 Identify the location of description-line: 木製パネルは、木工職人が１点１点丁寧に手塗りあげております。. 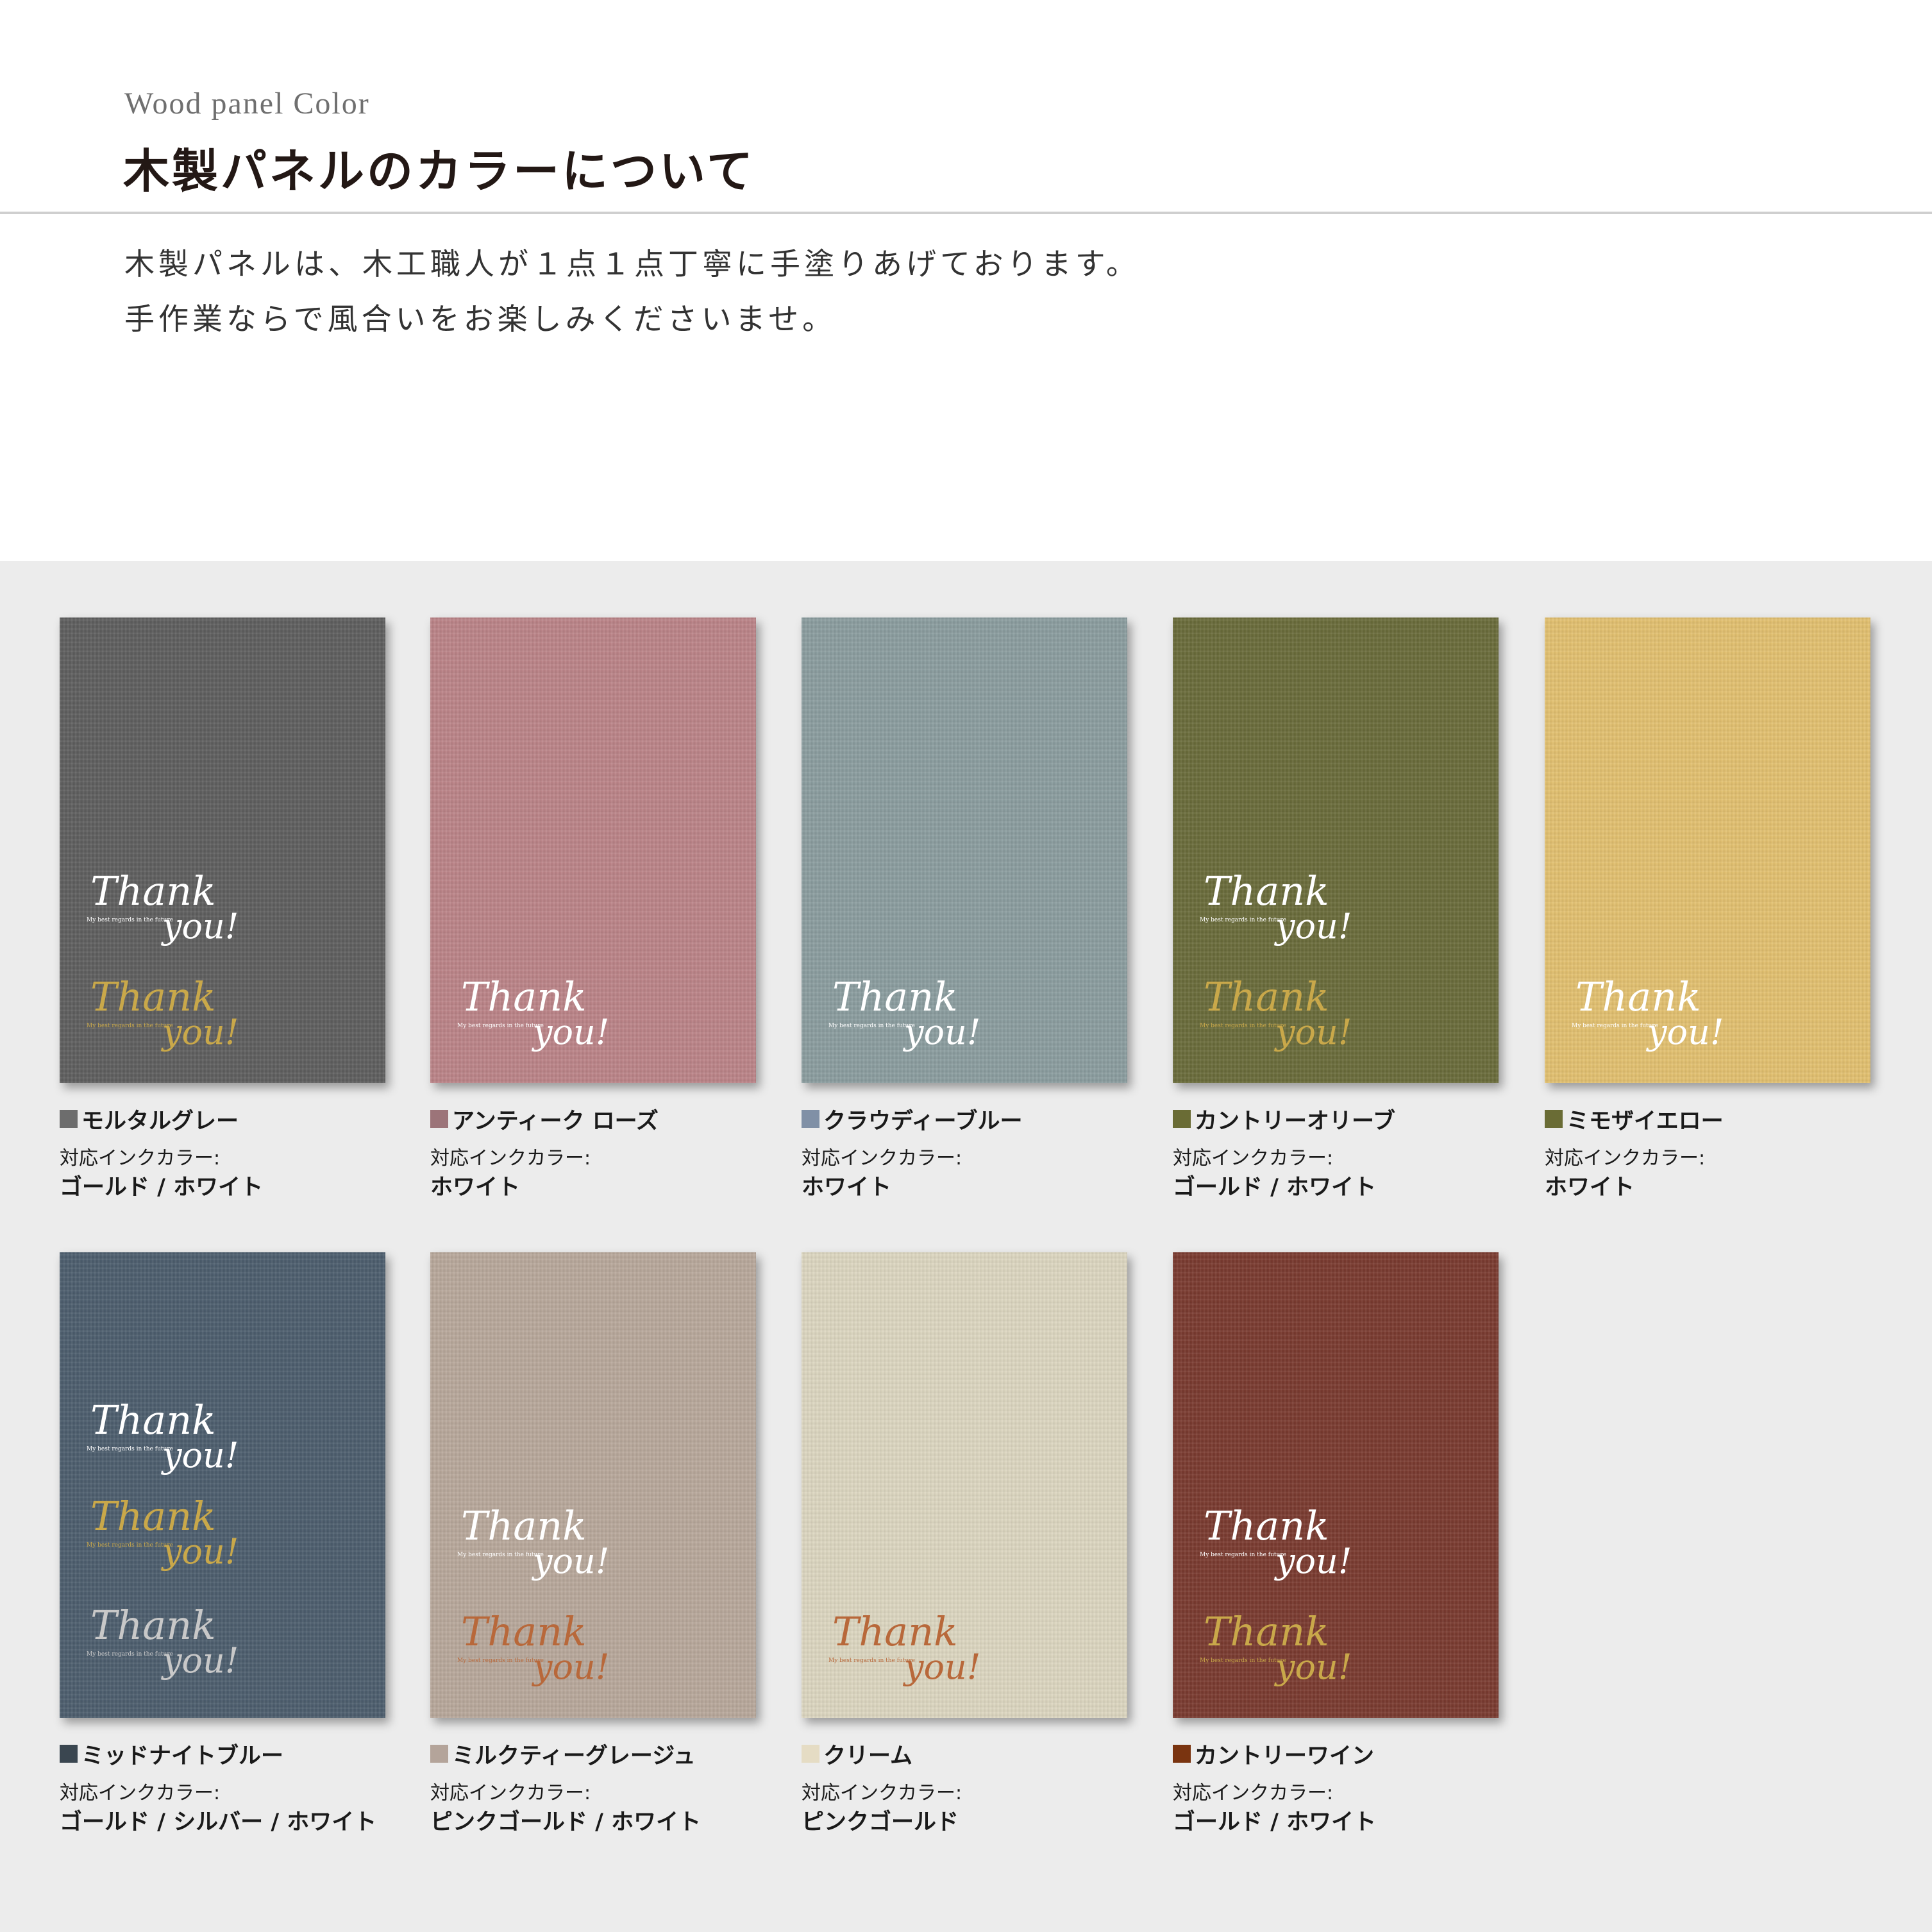
(632, 264).